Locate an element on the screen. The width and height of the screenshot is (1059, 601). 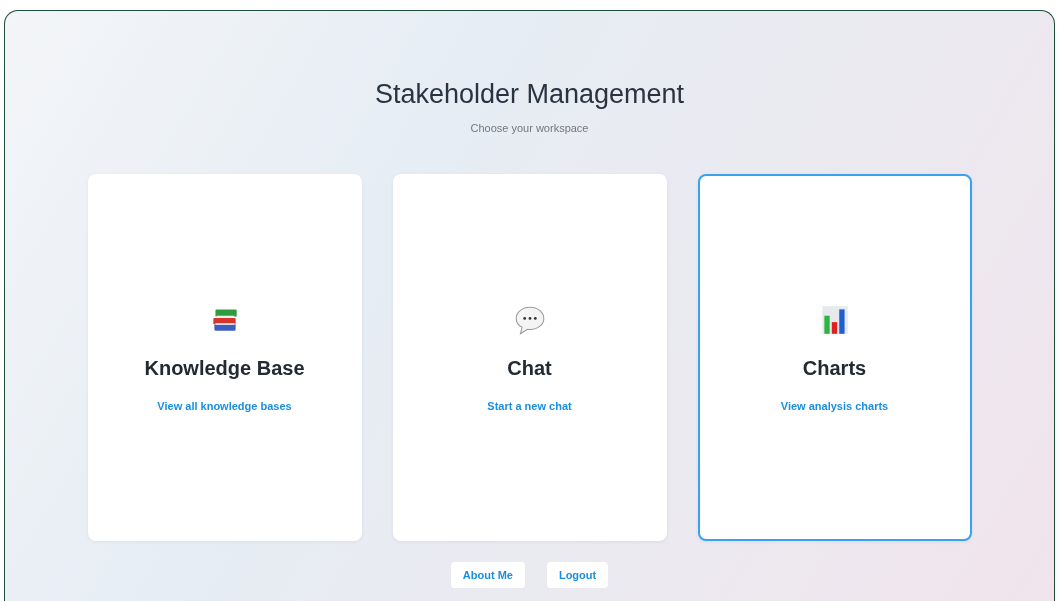
card-title: Charts is located at coordinates (834, 368).